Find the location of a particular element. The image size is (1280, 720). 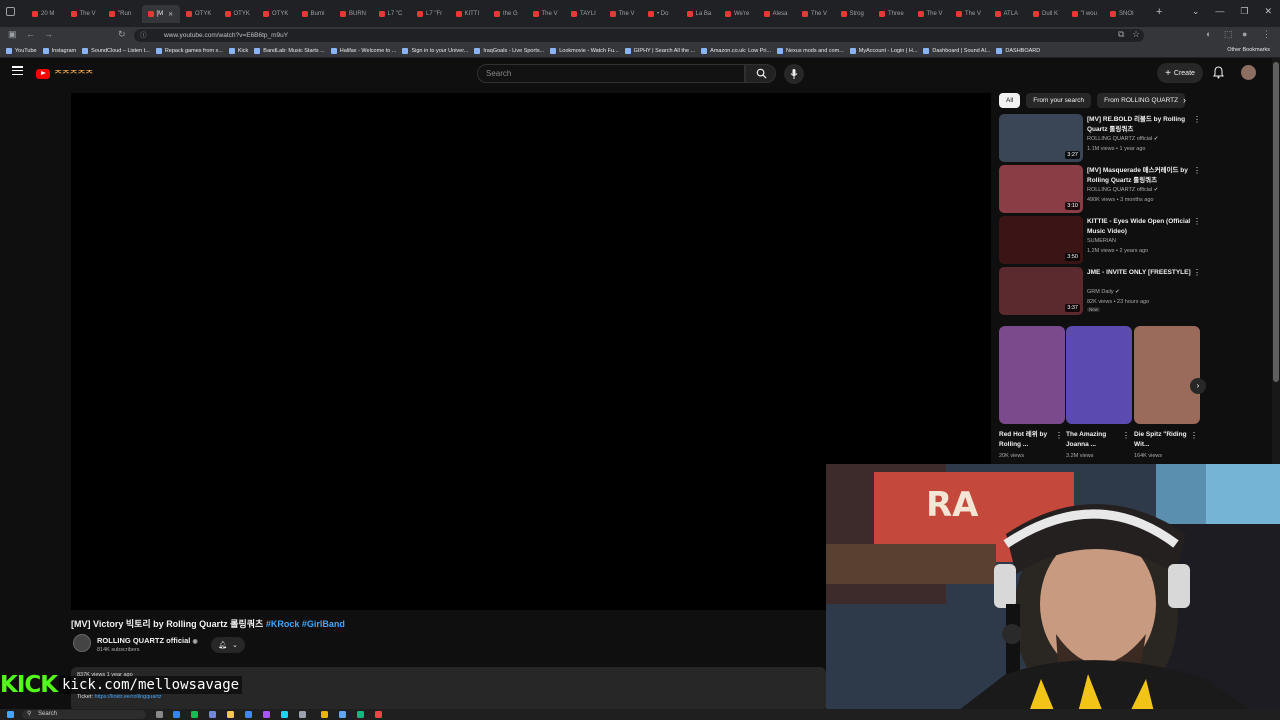

edge-app-icon is located at coordinates (176, 714).